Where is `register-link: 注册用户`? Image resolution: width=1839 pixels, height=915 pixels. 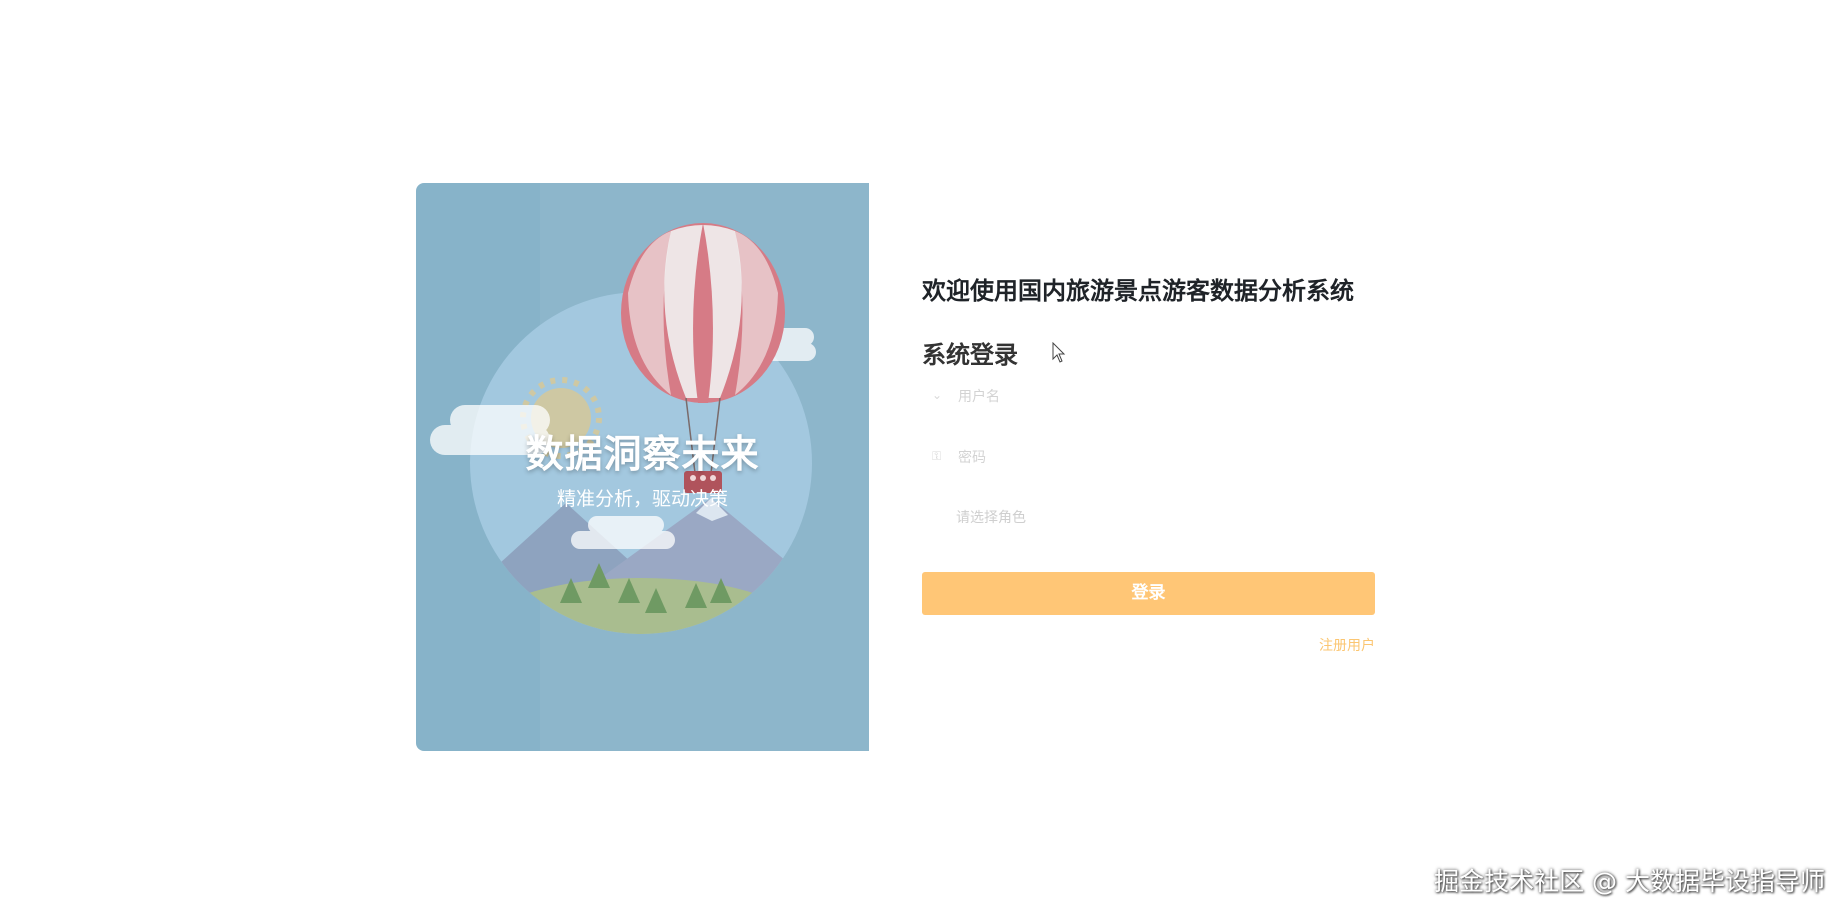 register-link: 注册用户 is located at coordinates (1347, 645).